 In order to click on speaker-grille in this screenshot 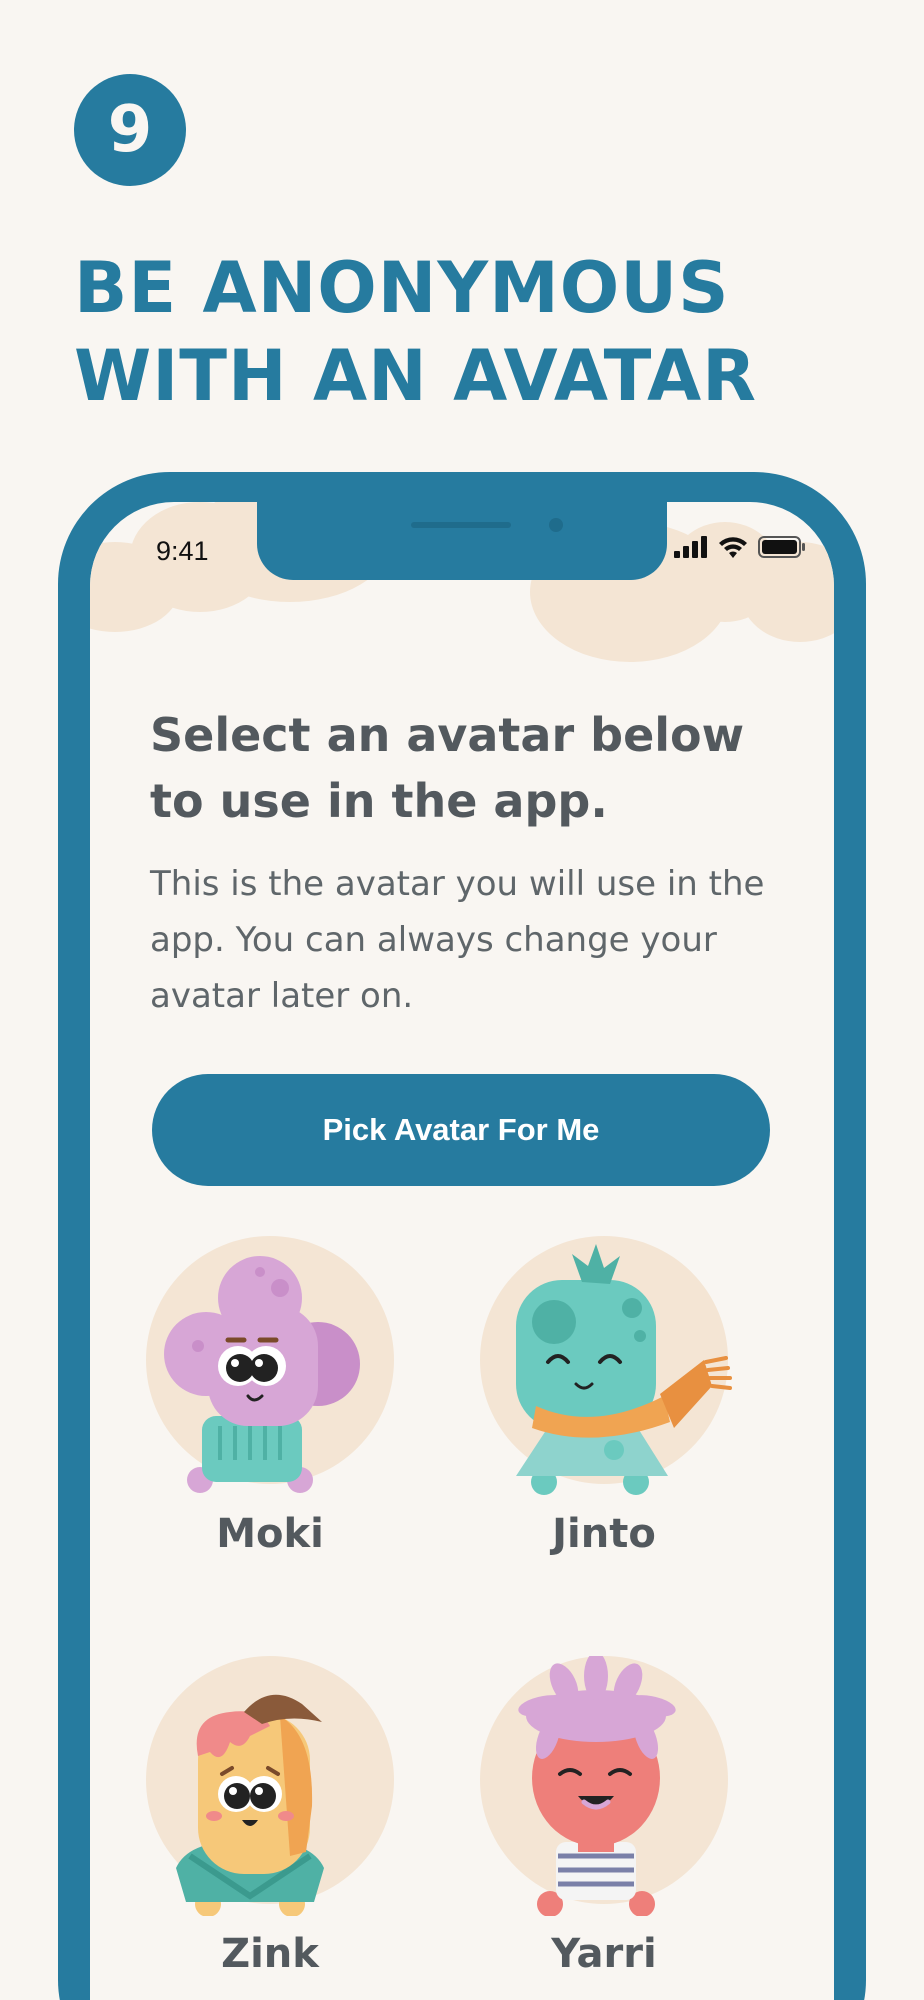, I will do `click(461, 525)`.